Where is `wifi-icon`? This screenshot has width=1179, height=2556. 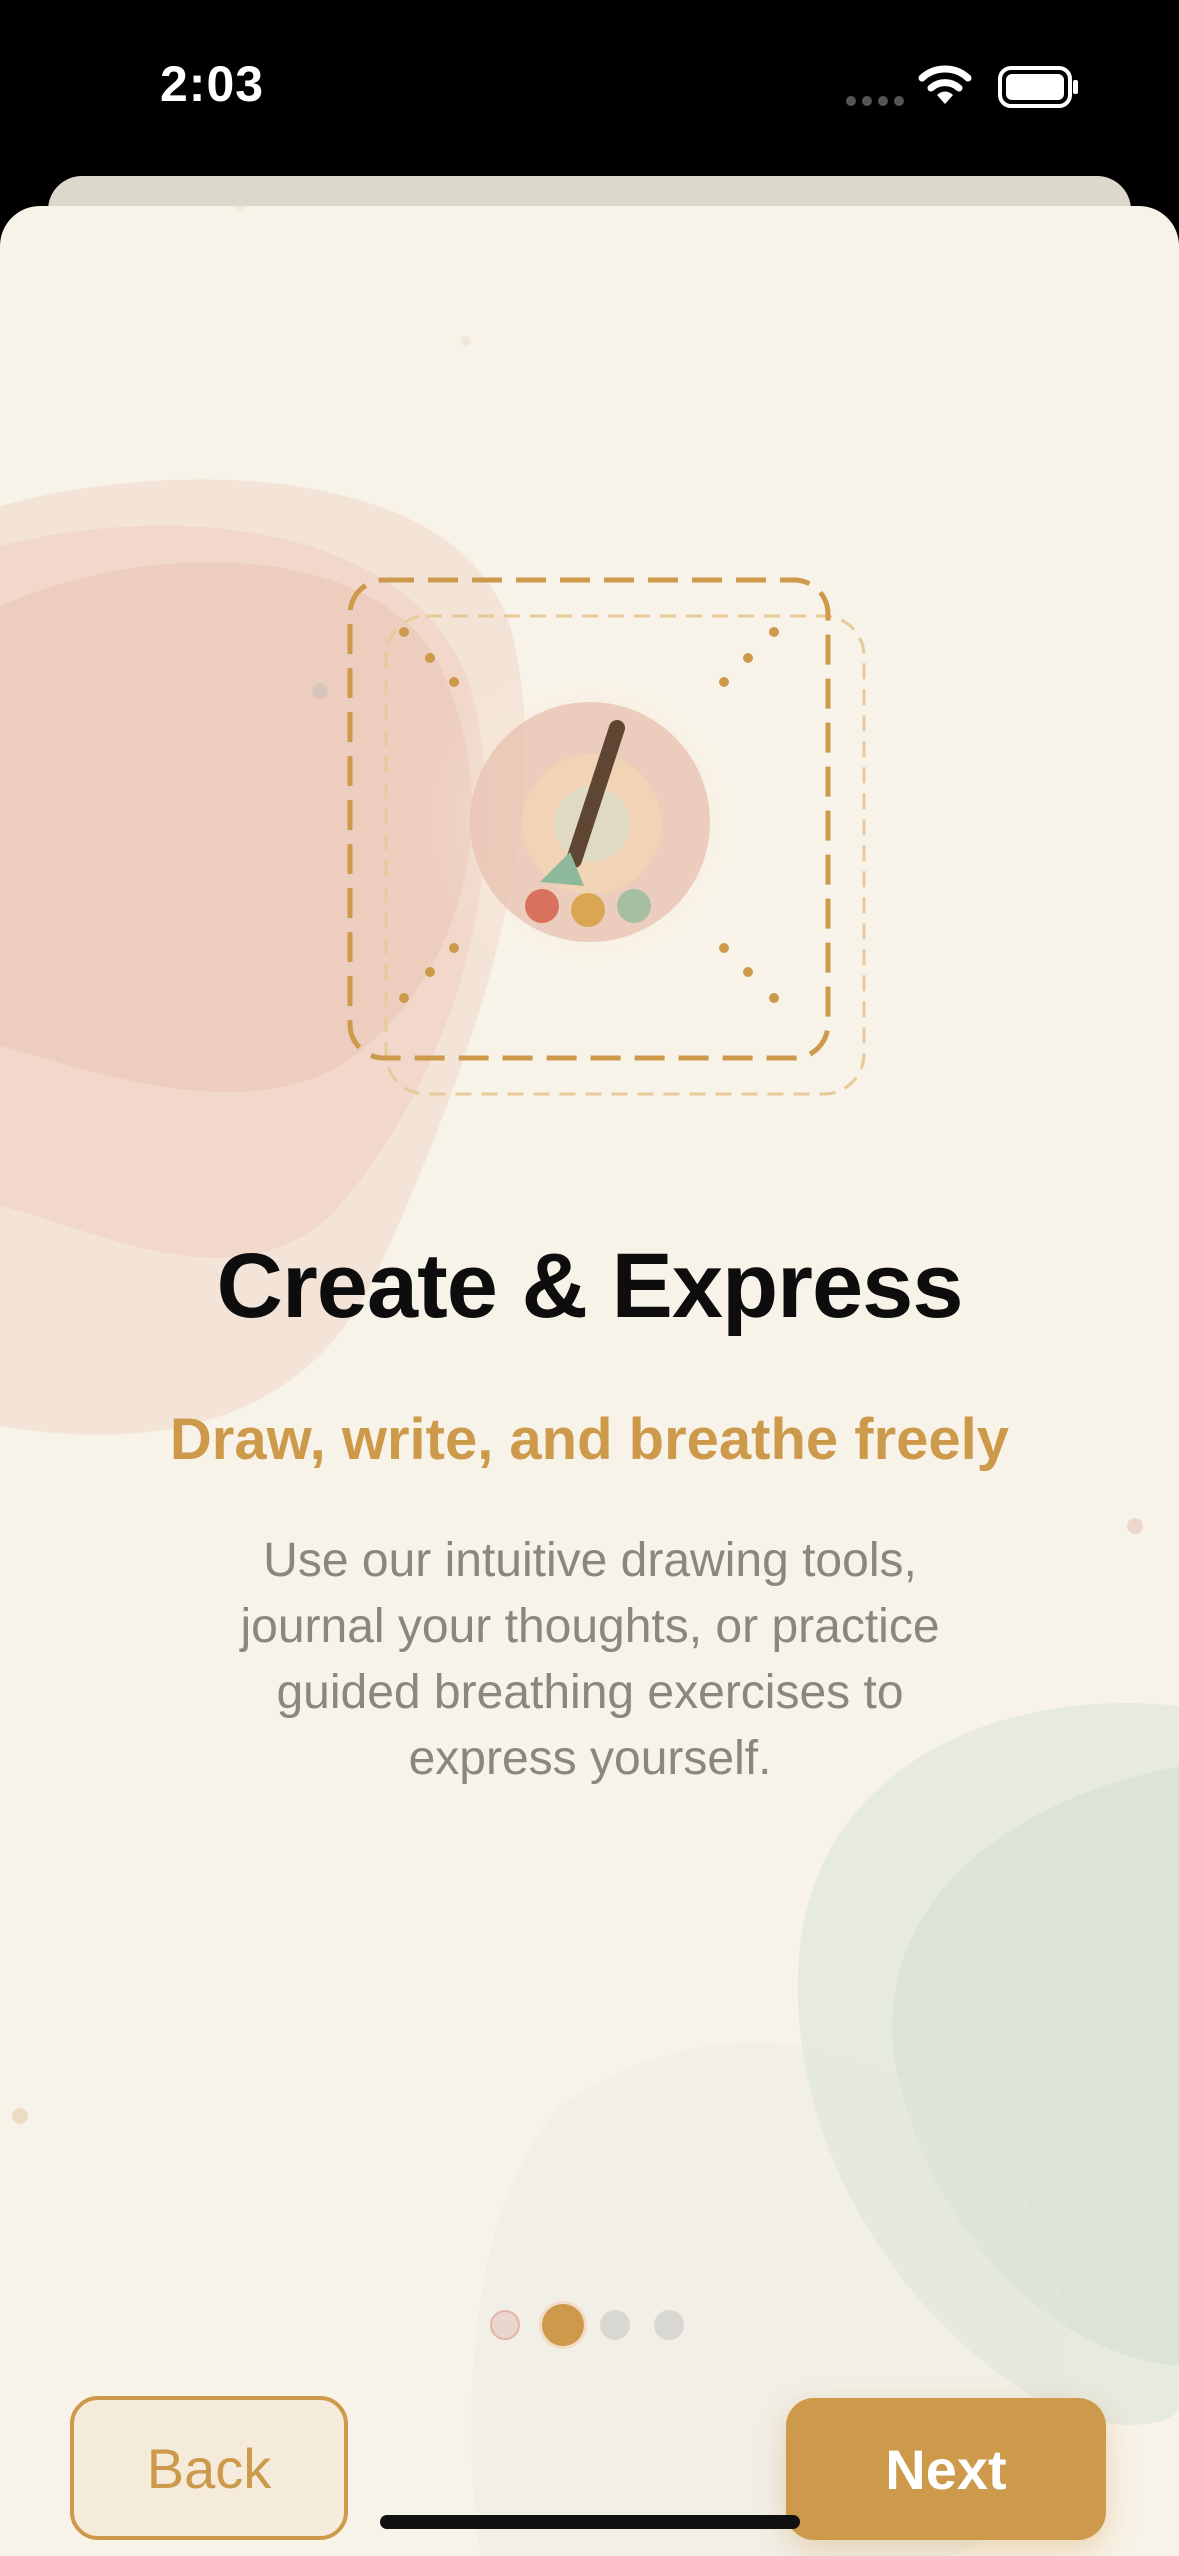
wifi-icon is located at coordinates (945, 84).